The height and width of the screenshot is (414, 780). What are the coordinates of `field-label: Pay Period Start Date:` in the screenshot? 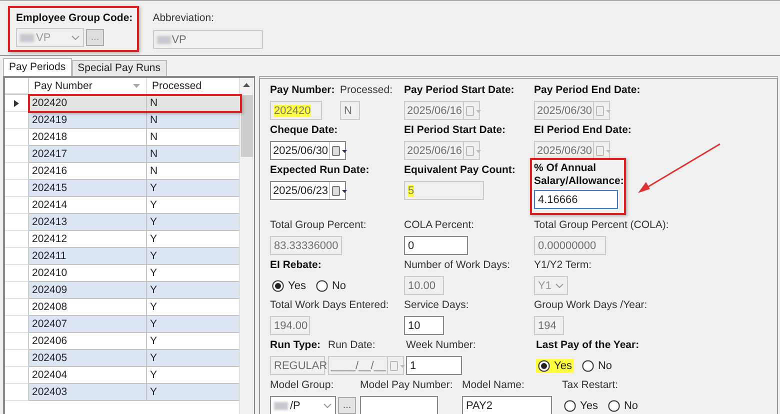 It's located at (459, 90).